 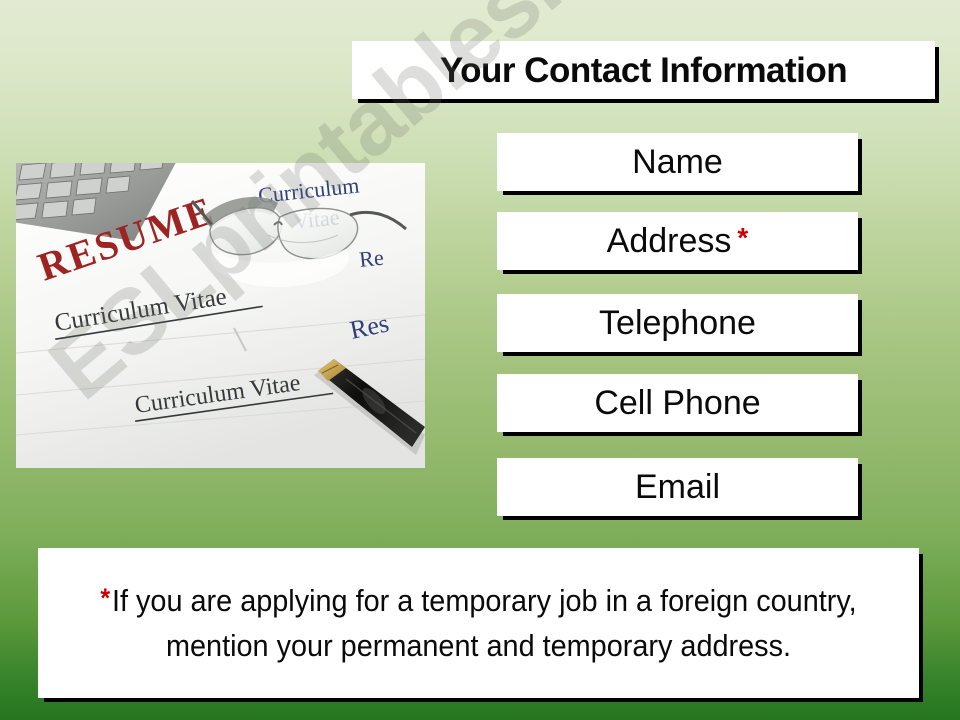 I want to click on contact-item-label: Address, so click(x=669, y=241).